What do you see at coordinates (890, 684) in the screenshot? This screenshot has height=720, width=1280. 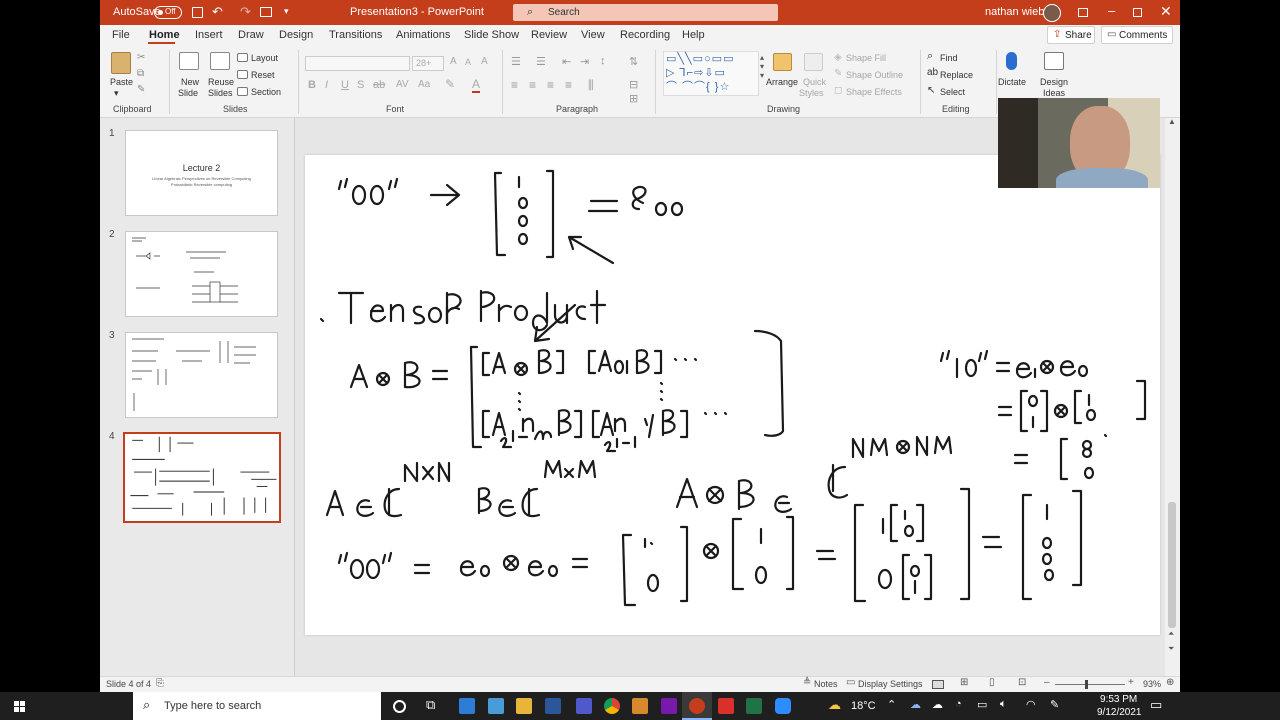 I see `display-settings-button: Display Settings` at bounding box center [890, 684].